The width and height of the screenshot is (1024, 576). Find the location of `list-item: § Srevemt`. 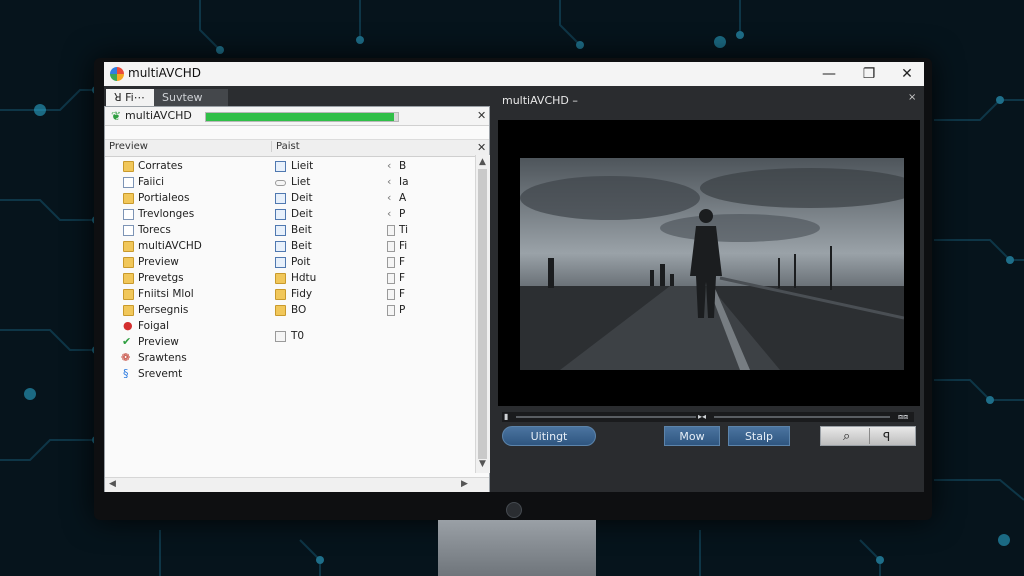

list-item: § Srevemt is located at coordinates (290, 375).